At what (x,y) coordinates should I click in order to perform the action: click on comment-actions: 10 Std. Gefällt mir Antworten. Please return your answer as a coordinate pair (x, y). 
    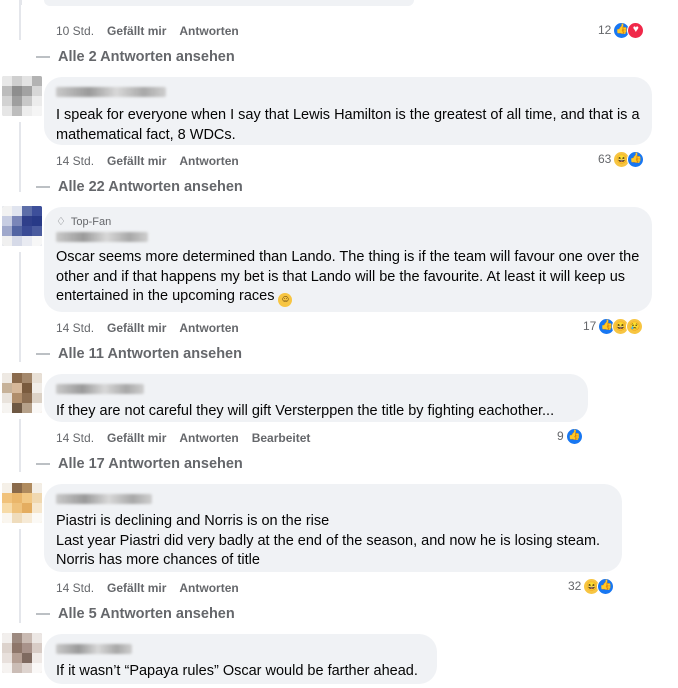
    Looking at the image, I should click on (154, 31).